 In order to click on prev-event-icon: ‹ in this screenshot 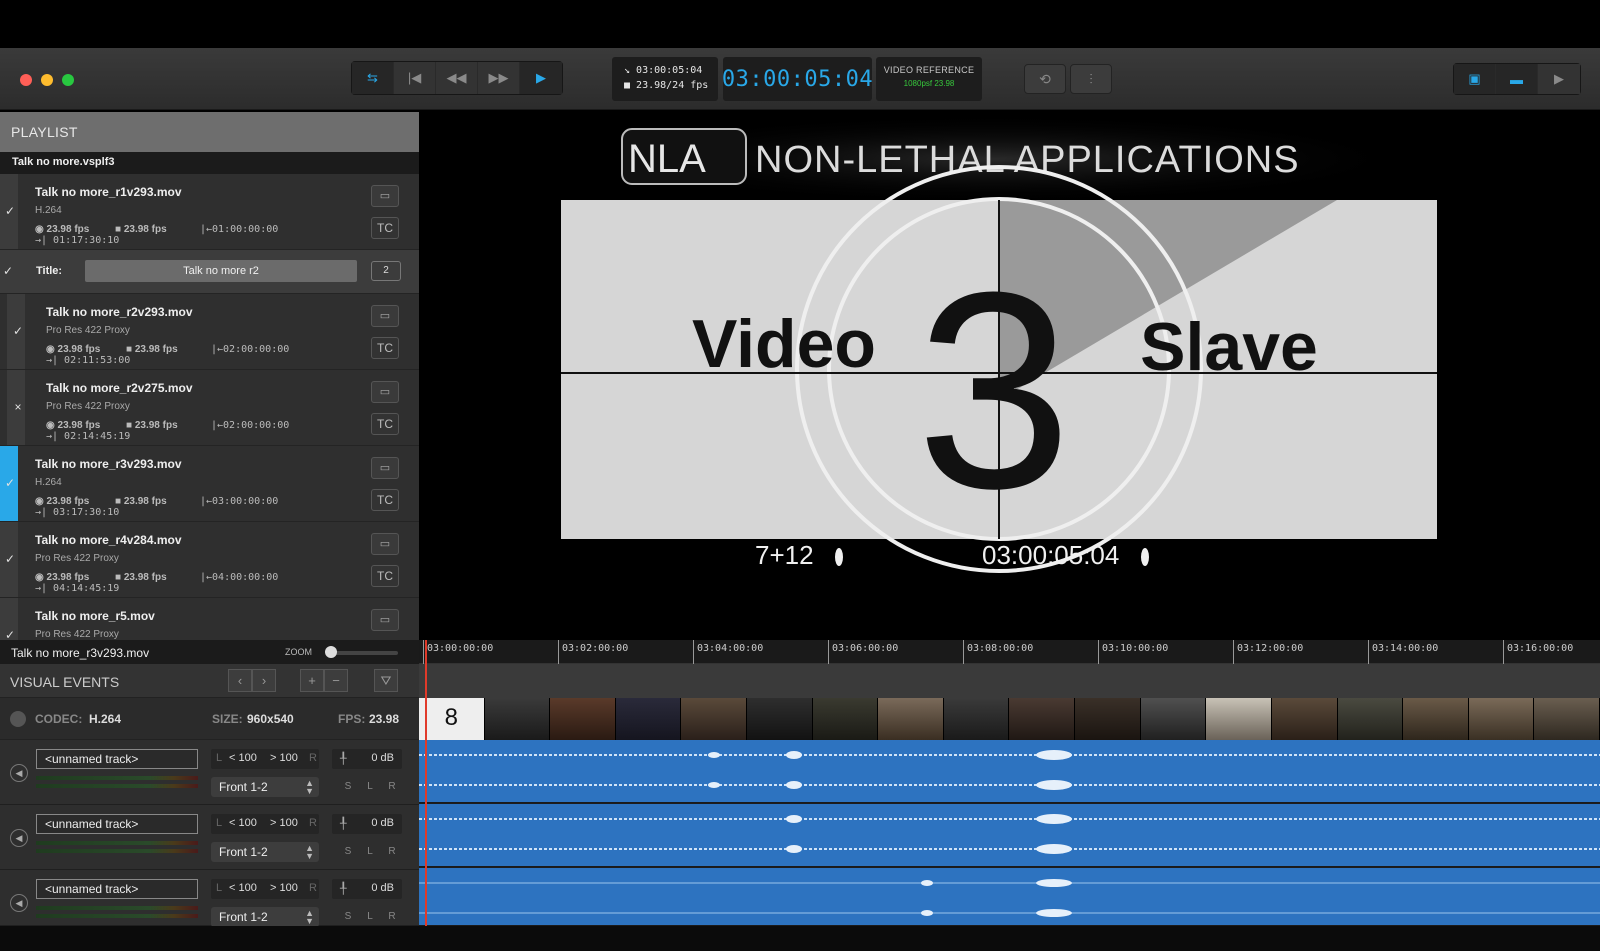, I will do `click(240, 680)`.